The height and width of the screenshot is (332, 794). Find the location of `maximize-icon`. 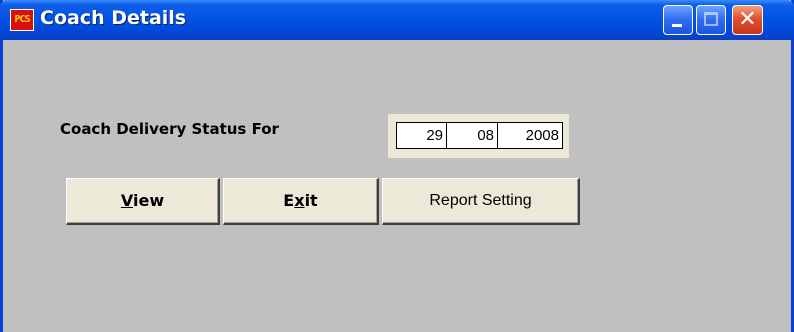

maximize-icon is located at coordinates (711, 19).